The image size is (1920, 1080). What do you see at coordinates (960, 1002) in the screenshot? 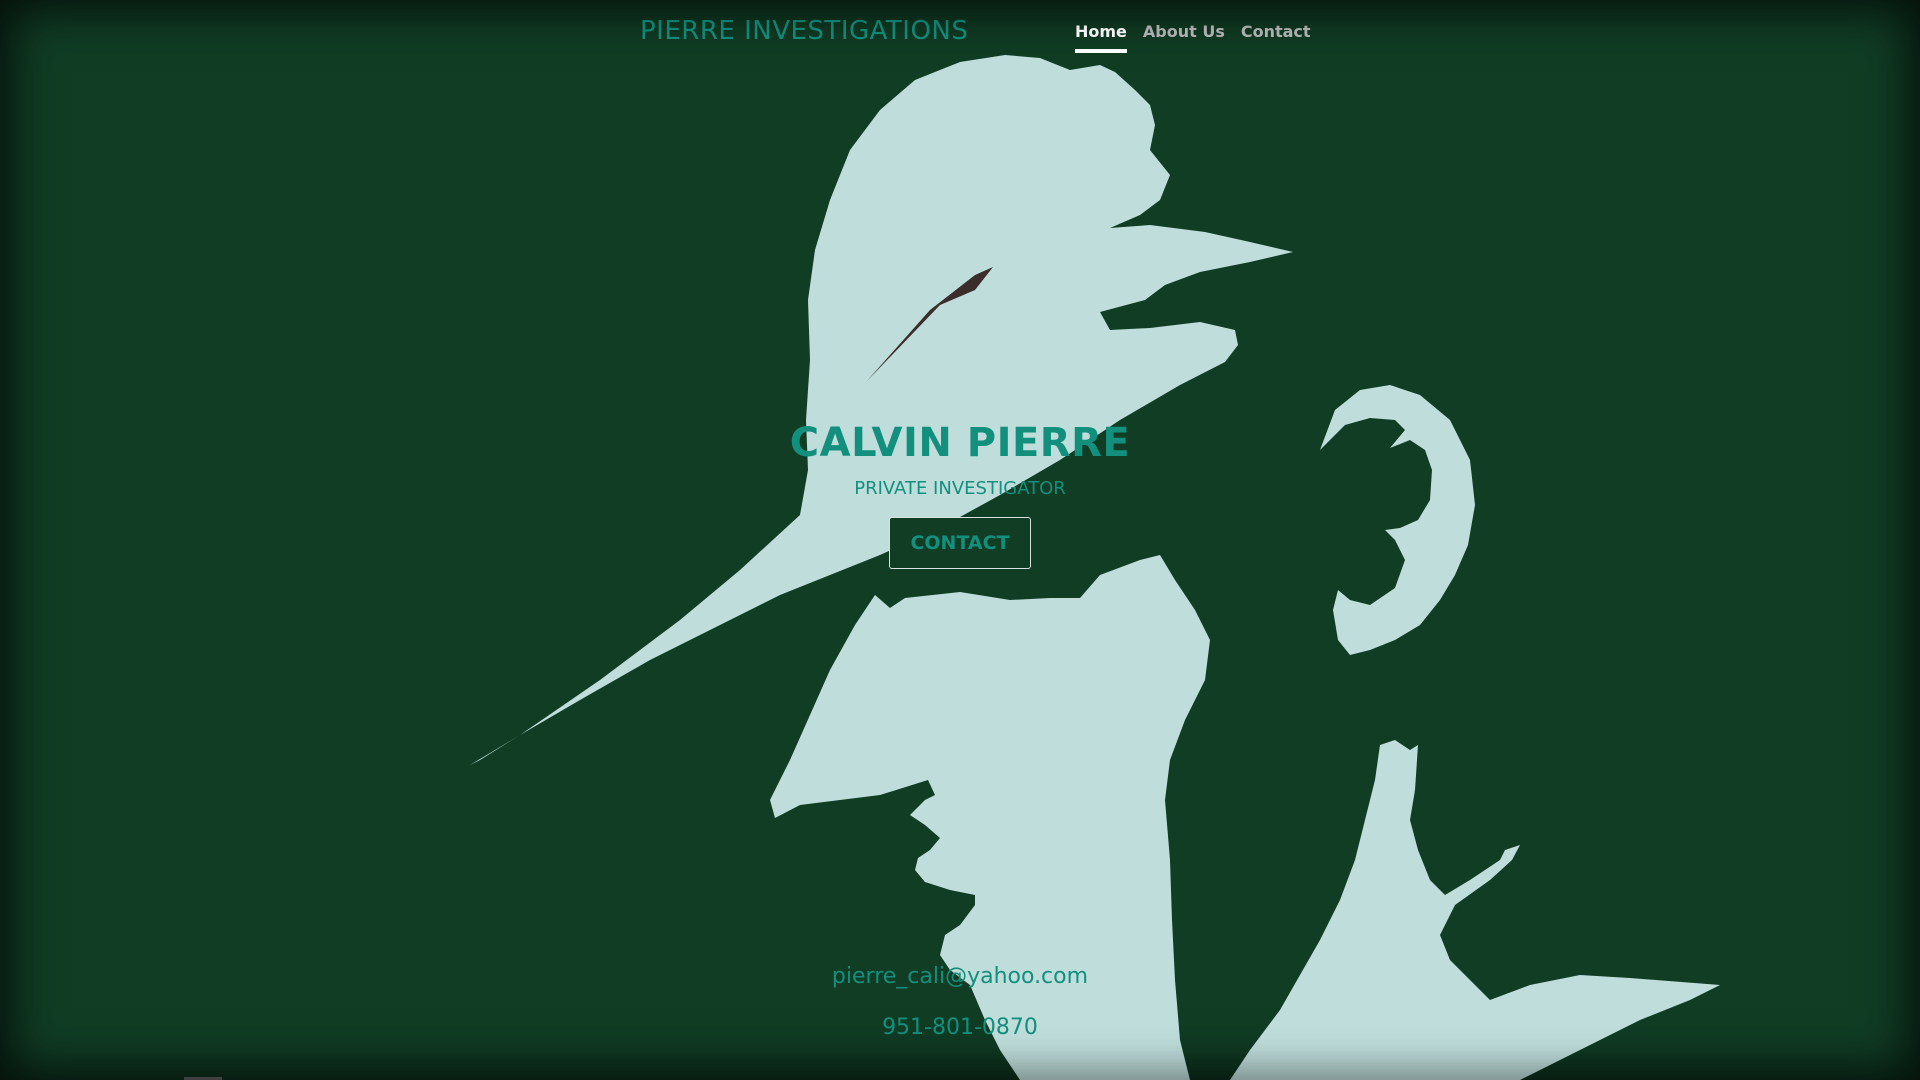
I see `contact-info: pierre_cali@yahoo.com 951-801-0870` at bounding box center [960, 1002].